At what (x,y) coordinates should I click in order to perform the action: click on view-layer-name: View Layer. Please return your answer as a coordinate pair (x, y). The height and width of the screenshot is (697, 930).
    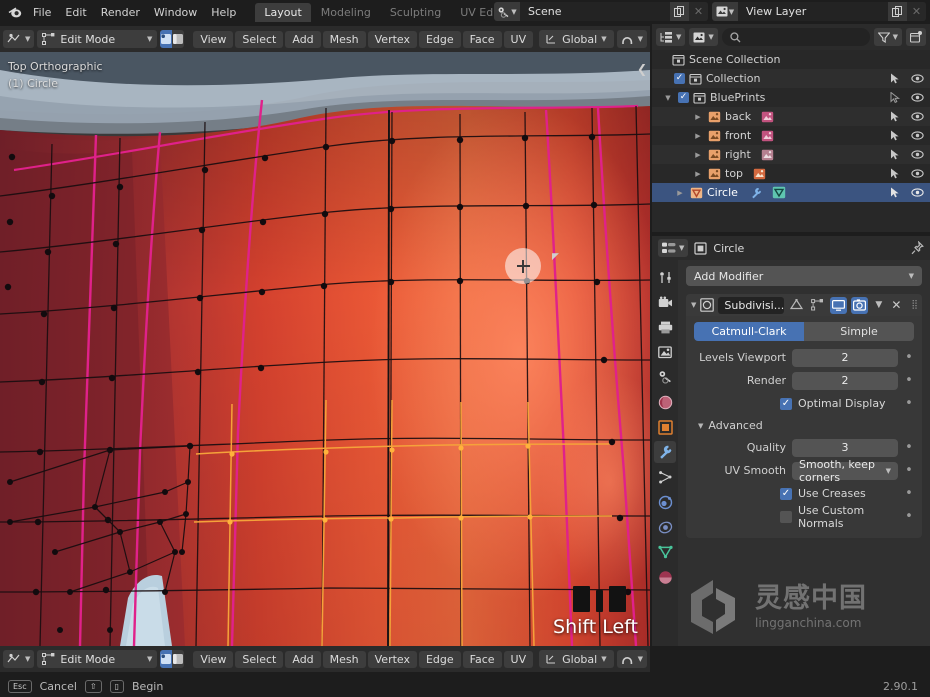
    Looking at the image, I should click on (813, 11).